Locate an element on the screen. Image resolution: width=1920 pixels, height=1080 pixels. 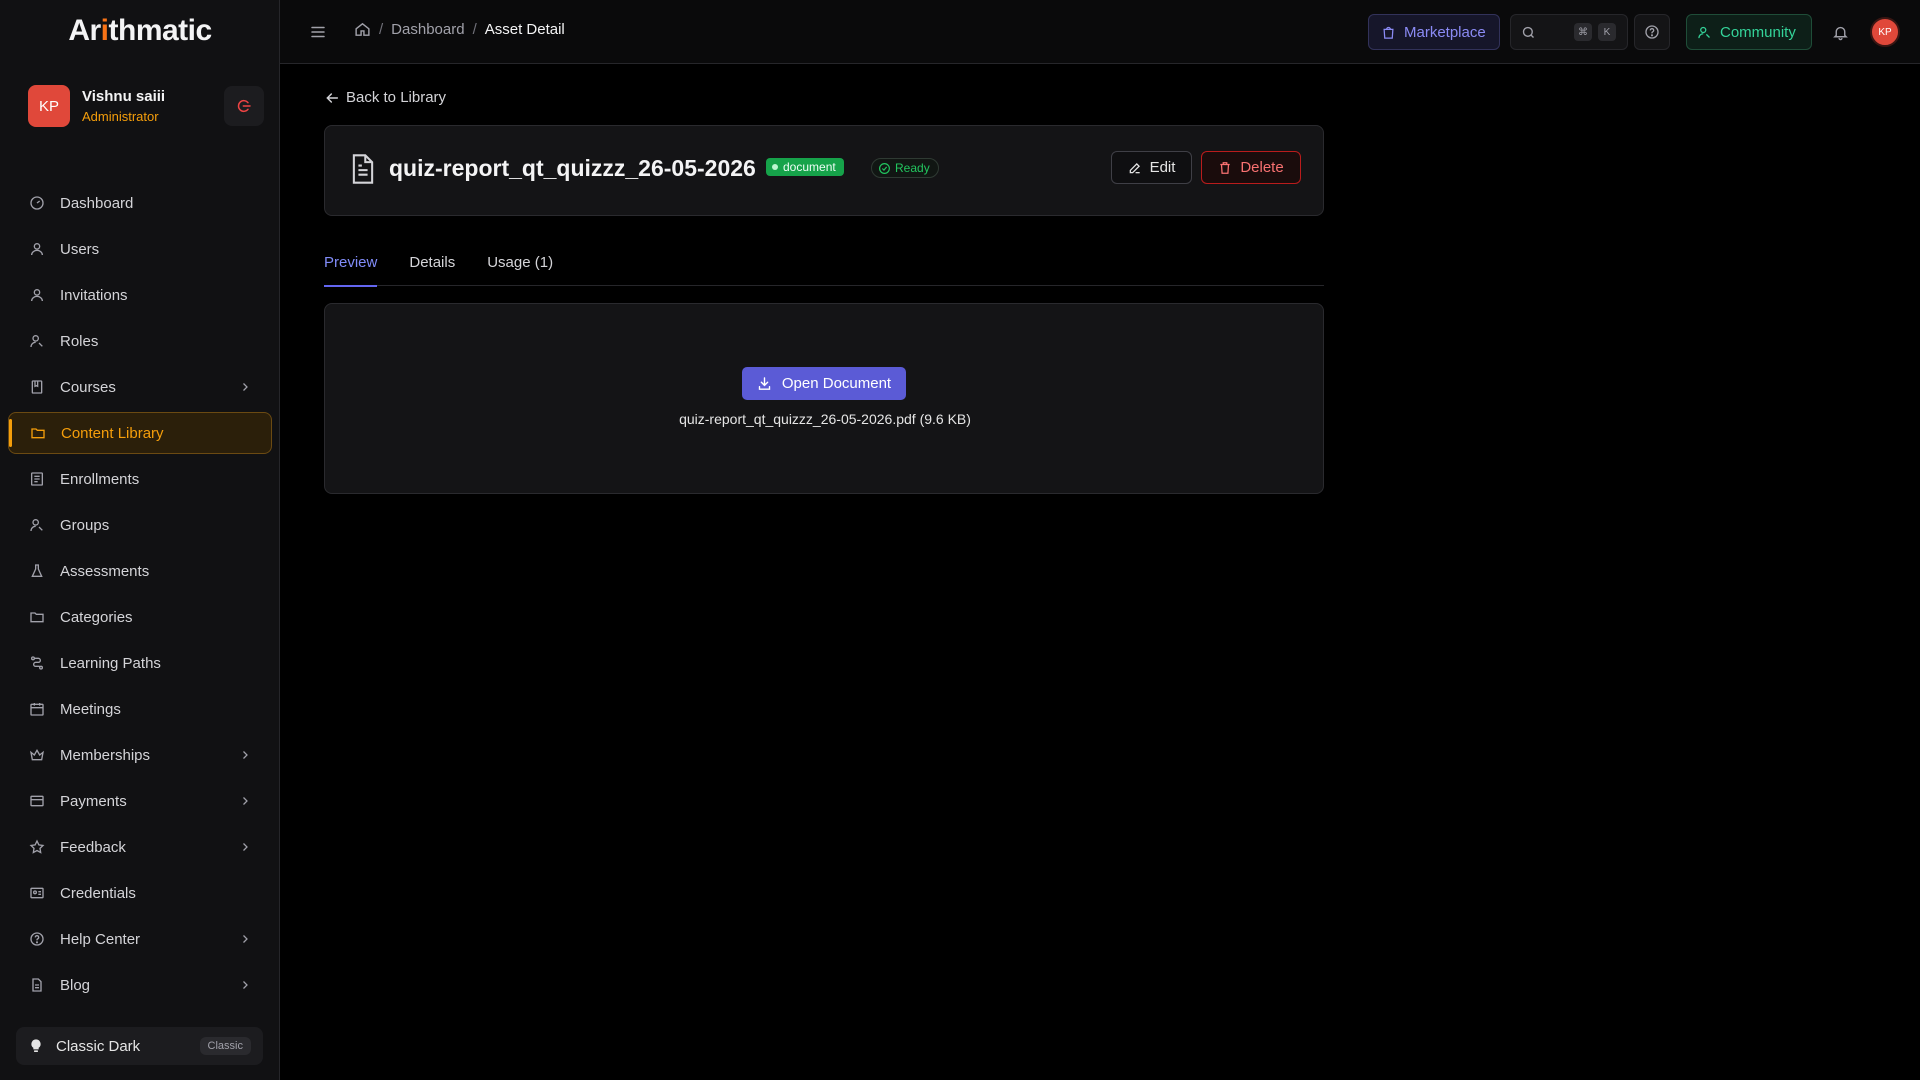
search-button: ⌘ K is located at coordinates (1569, 32).